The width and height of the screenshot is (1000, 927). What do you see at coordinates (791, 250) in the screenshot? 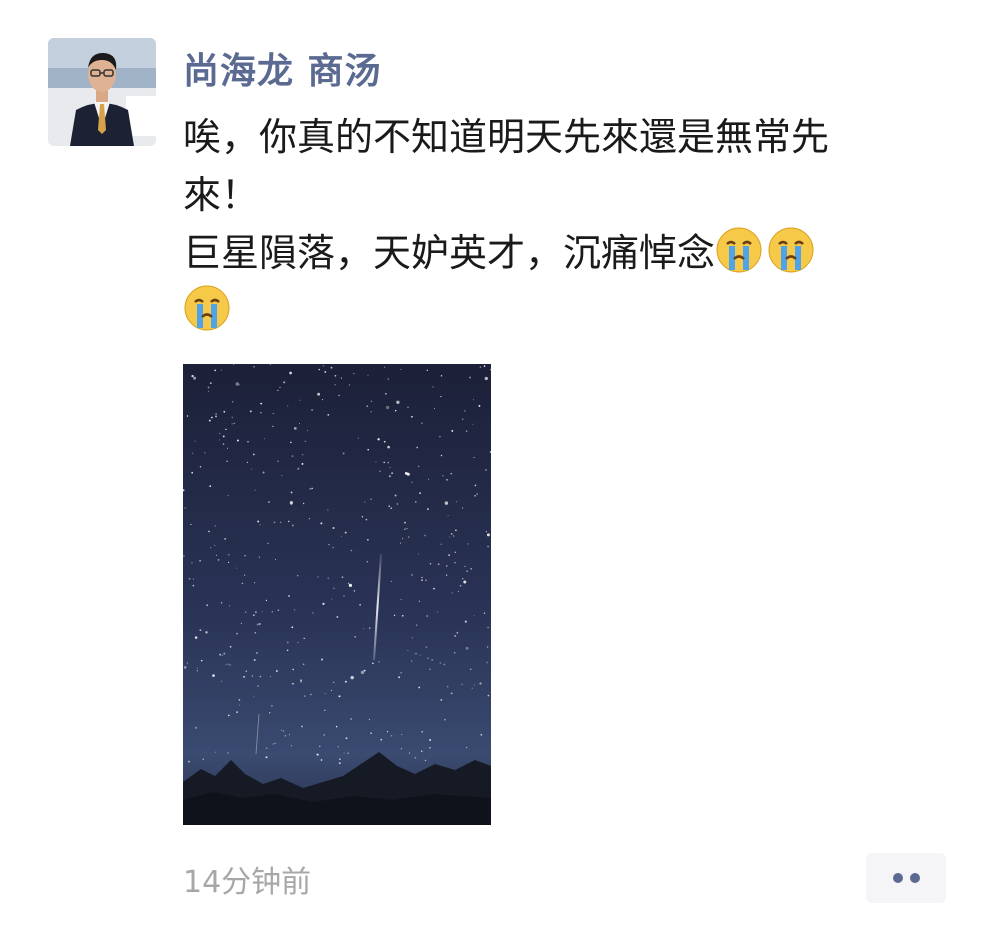
I see `crying-face-icon` at bounding box center [791, 250].